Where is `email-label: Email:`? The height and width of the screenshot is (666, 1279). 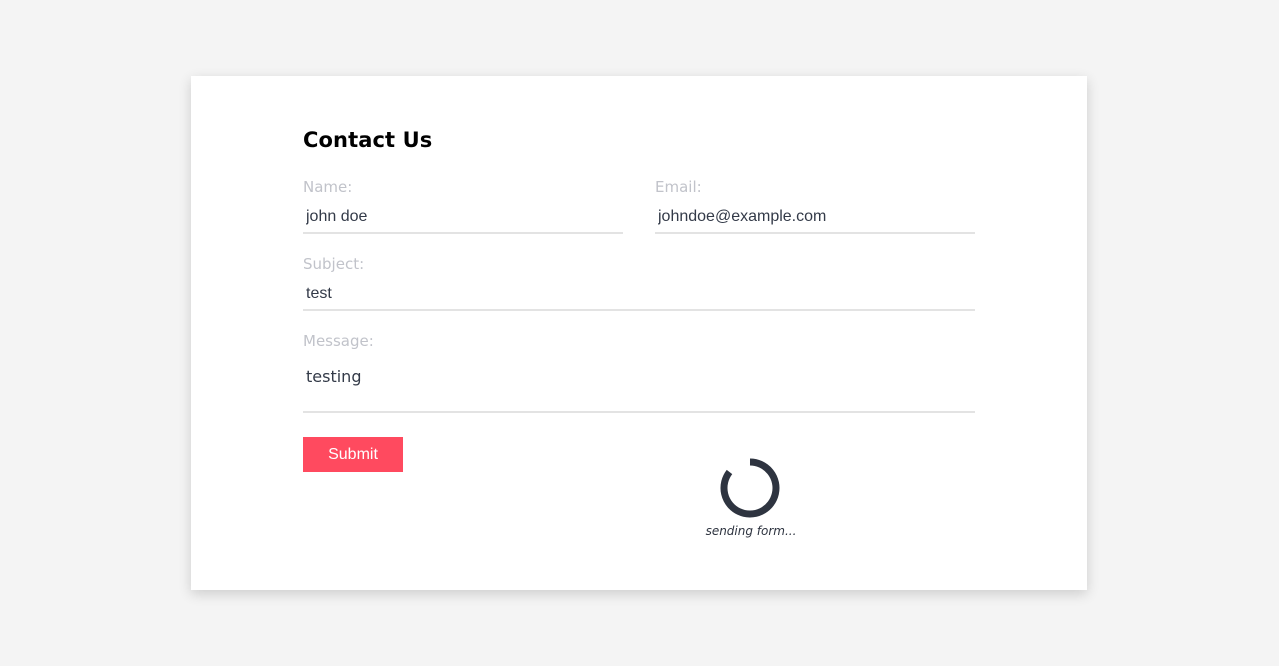 email-label: Email: is located at coordinates (678, 187).